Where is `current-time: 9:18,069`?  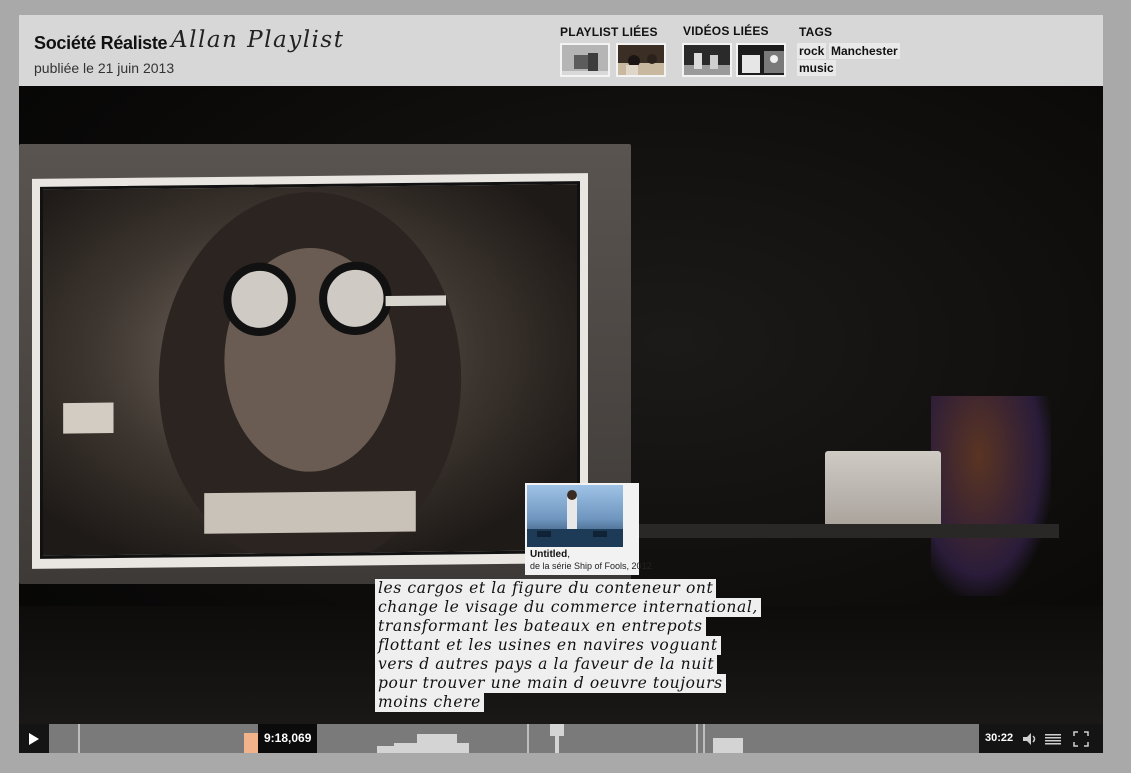
current-time: 9:18,069 is located at coordinates (288, 738).